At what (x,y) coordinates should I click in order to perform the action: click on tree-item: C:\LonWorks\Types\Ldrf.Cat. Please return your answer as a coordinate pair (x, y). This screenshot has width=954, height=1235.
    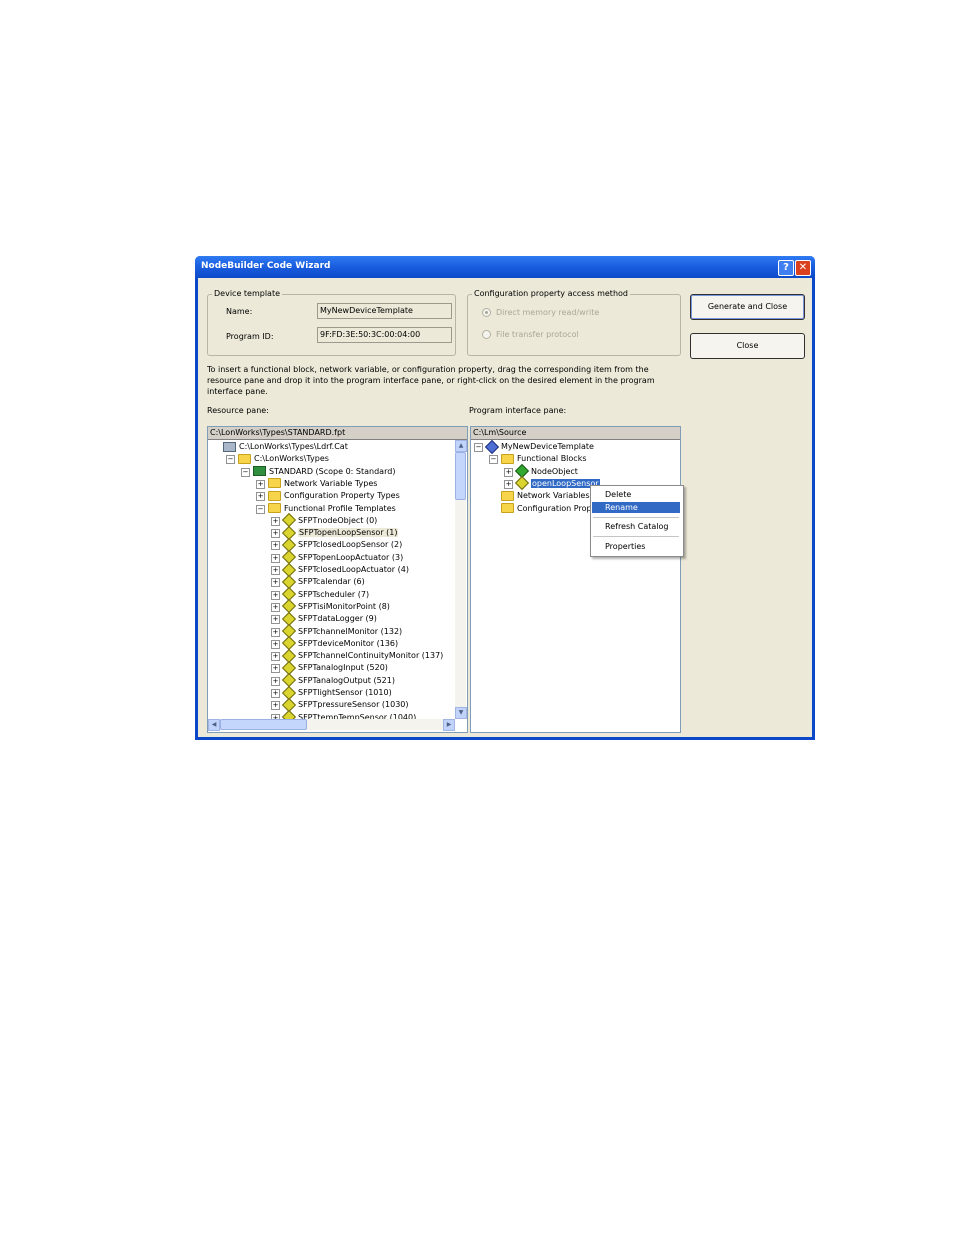
    Looking at the image, I should click on (285, 447).